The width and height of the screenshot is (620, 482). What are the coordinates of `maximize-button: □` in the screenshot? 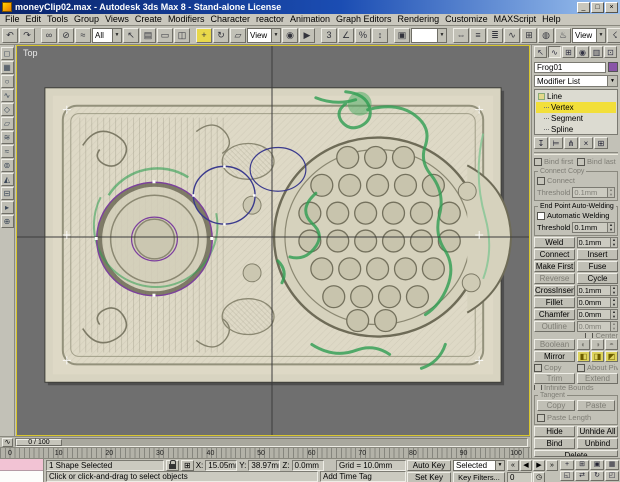 It's located at (597, 7).